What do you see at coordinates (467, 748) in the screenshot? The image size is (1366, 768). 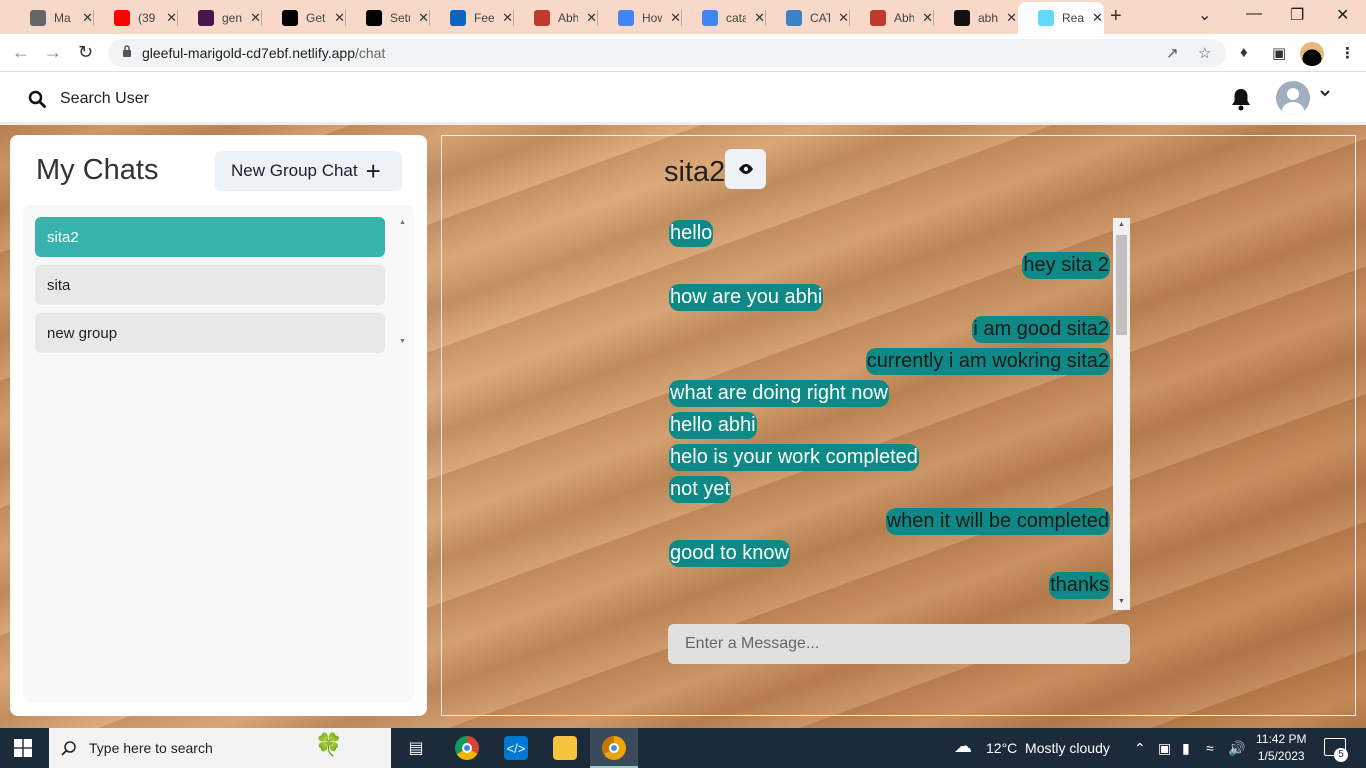 I see `chrome-icon` at bounding box center [467, 748].